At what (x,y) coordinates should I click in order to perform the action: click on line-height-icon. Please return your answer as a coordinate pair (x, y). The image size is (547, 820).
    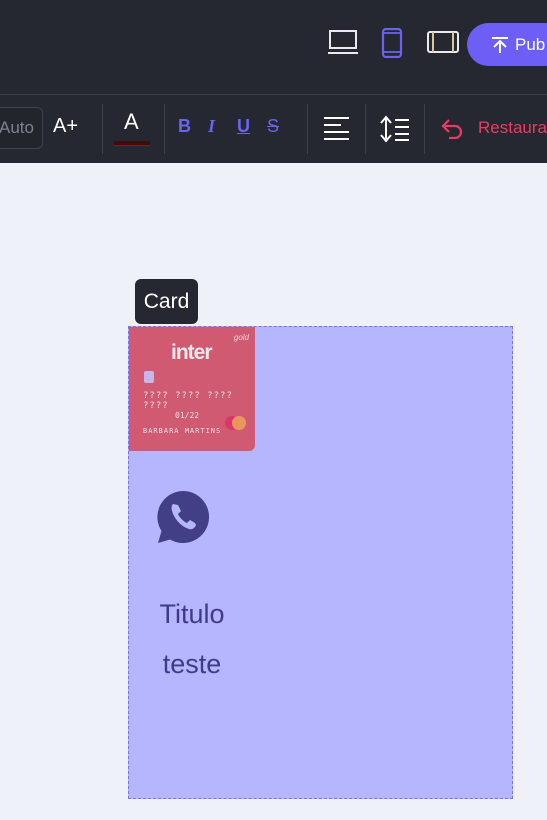
    Looking at the image, I should click on (395, 131).